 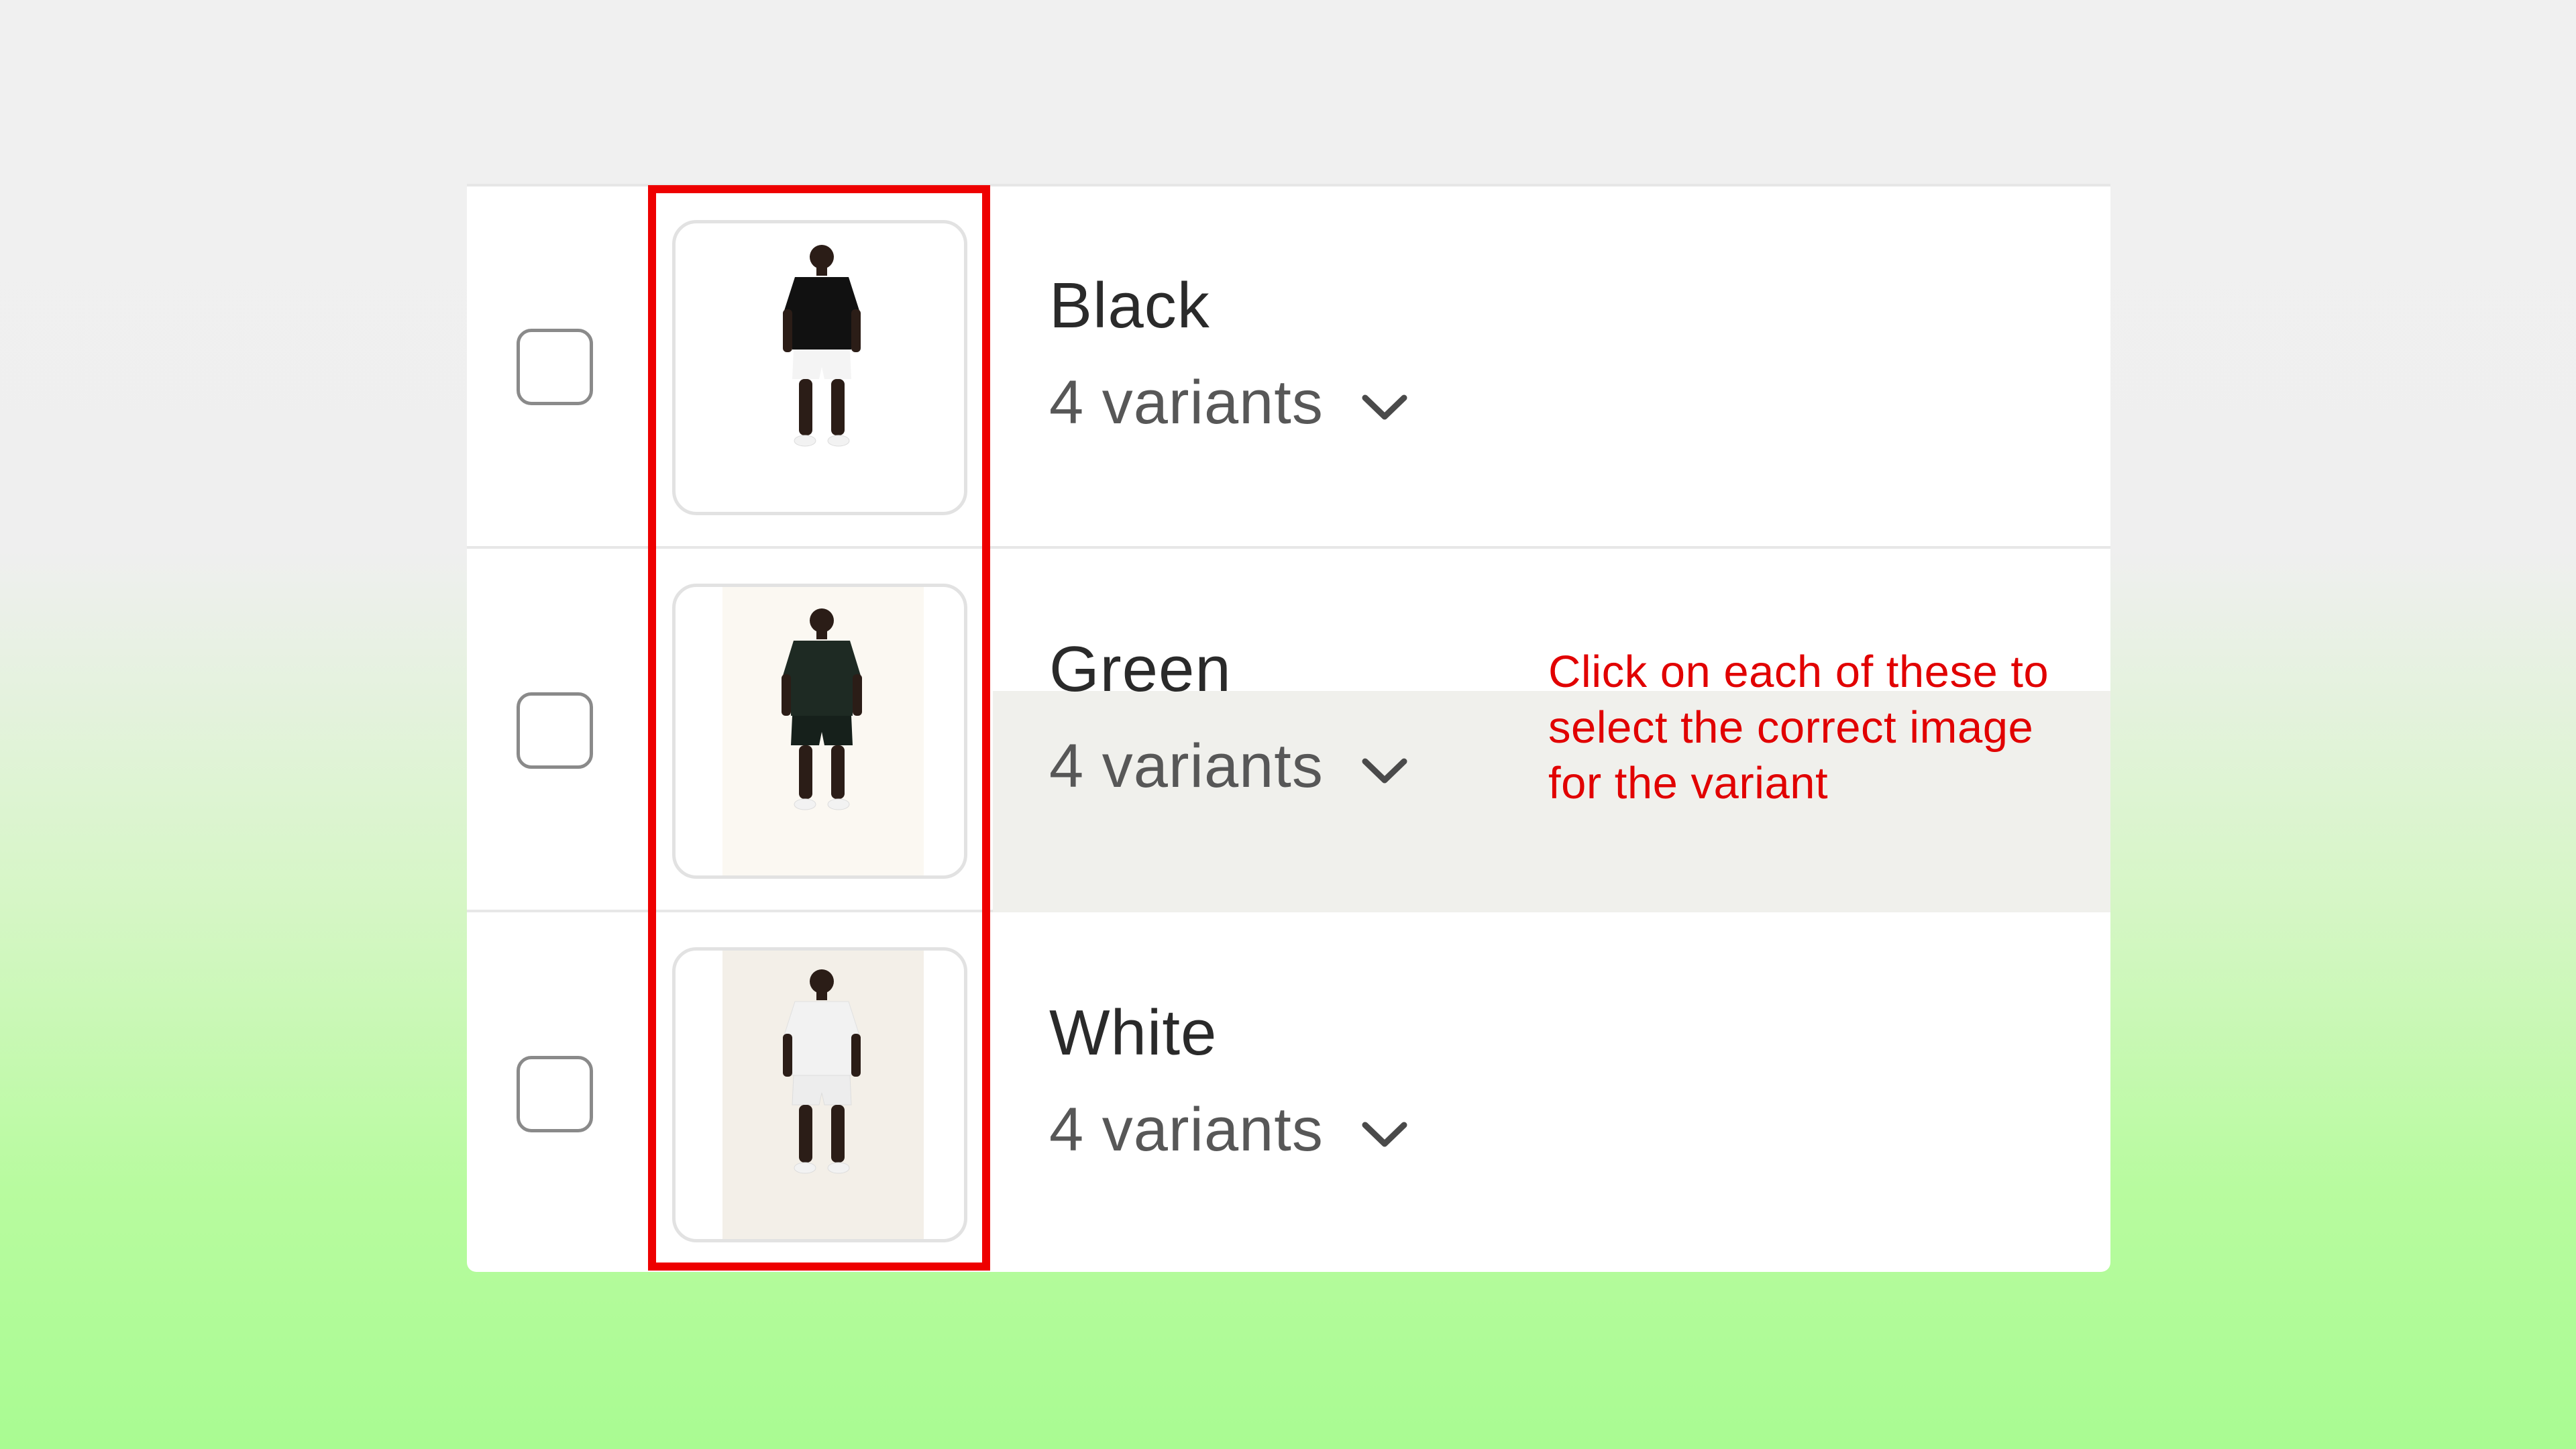 I want to click on variant-title: White, so click(x=1133, y=1033).